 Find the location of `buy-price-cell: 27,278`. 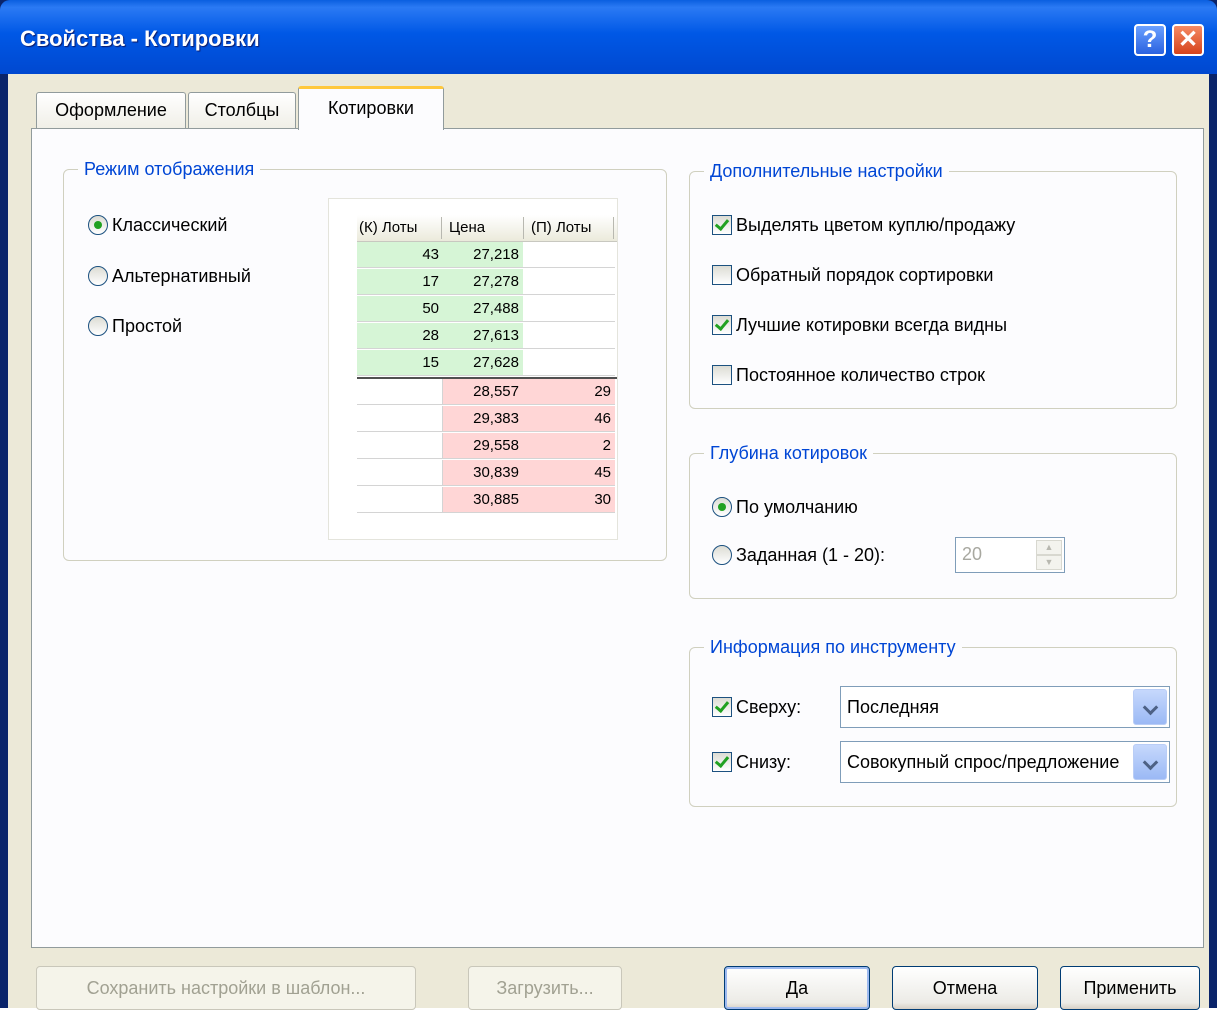

buy-price-cell: 27,278 is located at coordinates (483, 282).